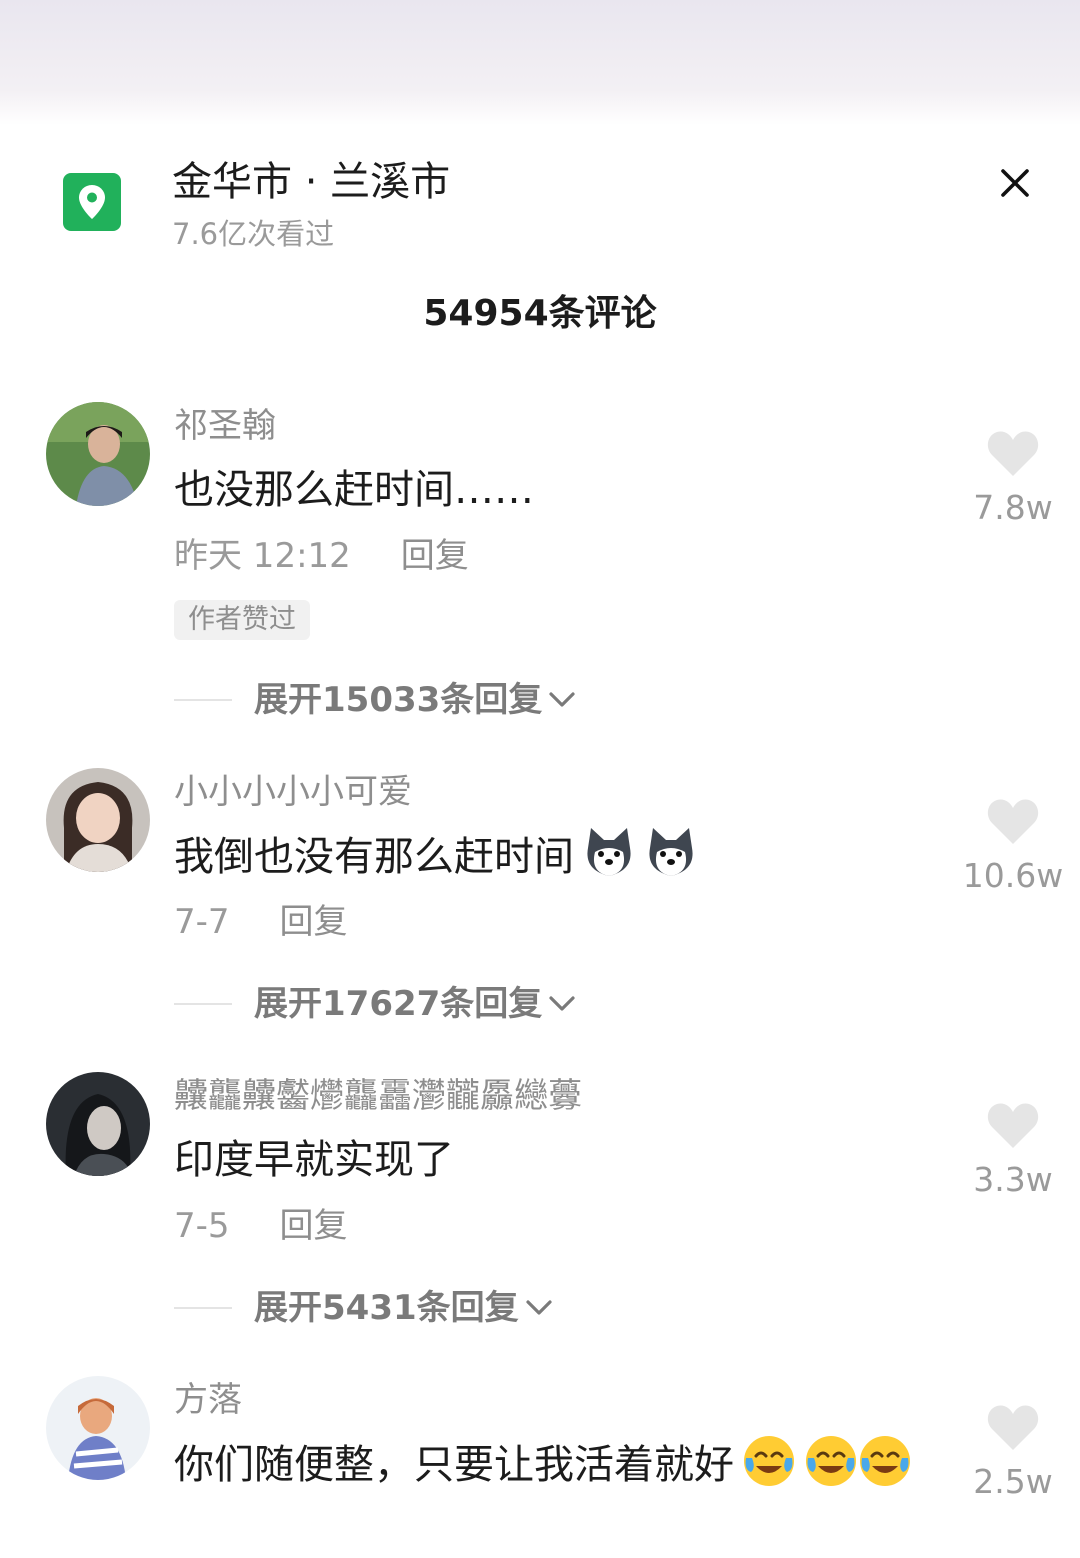  What do you see at coordinates (374, 857) in the screenshot?
I see `comment-text-content: 我倒也没有那么赶时间` at bounding box center [374, 857].